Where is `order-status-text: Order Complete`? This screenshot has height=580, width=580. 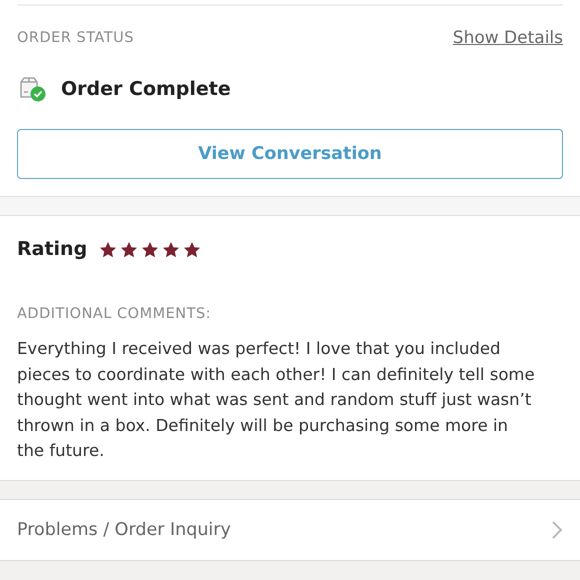 order-status-text: Order Complete is located at coordinates (146, 89).